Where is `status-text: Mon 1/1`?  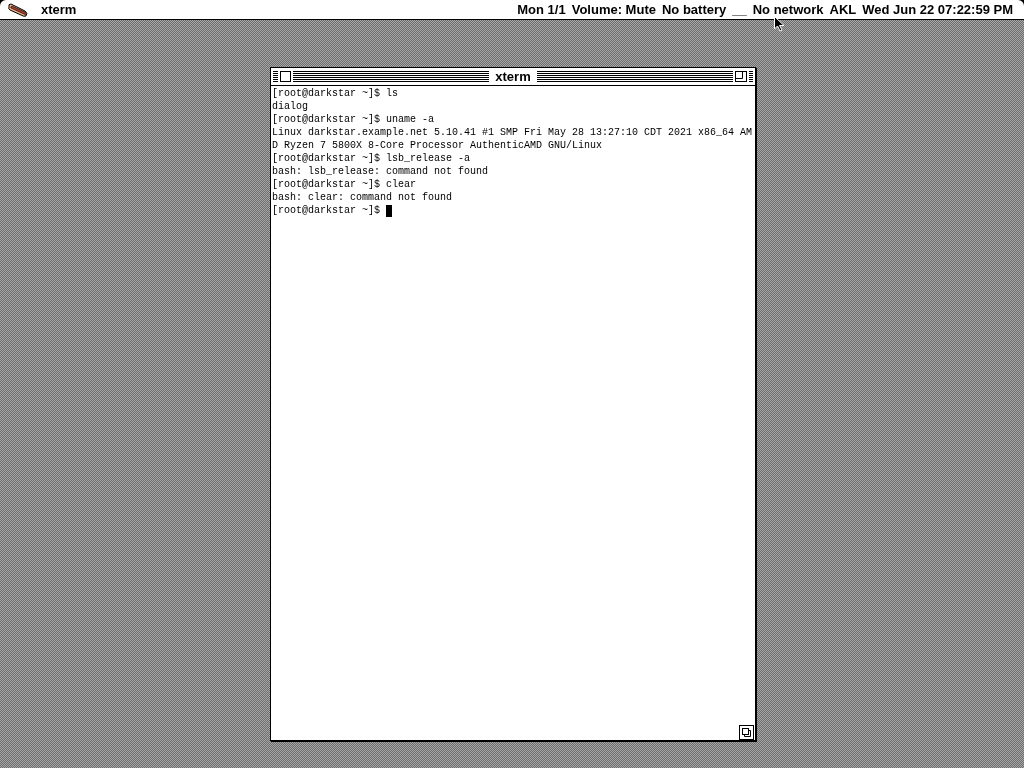 status-text: Mon 1/1 is located at coordinates (541, 9).